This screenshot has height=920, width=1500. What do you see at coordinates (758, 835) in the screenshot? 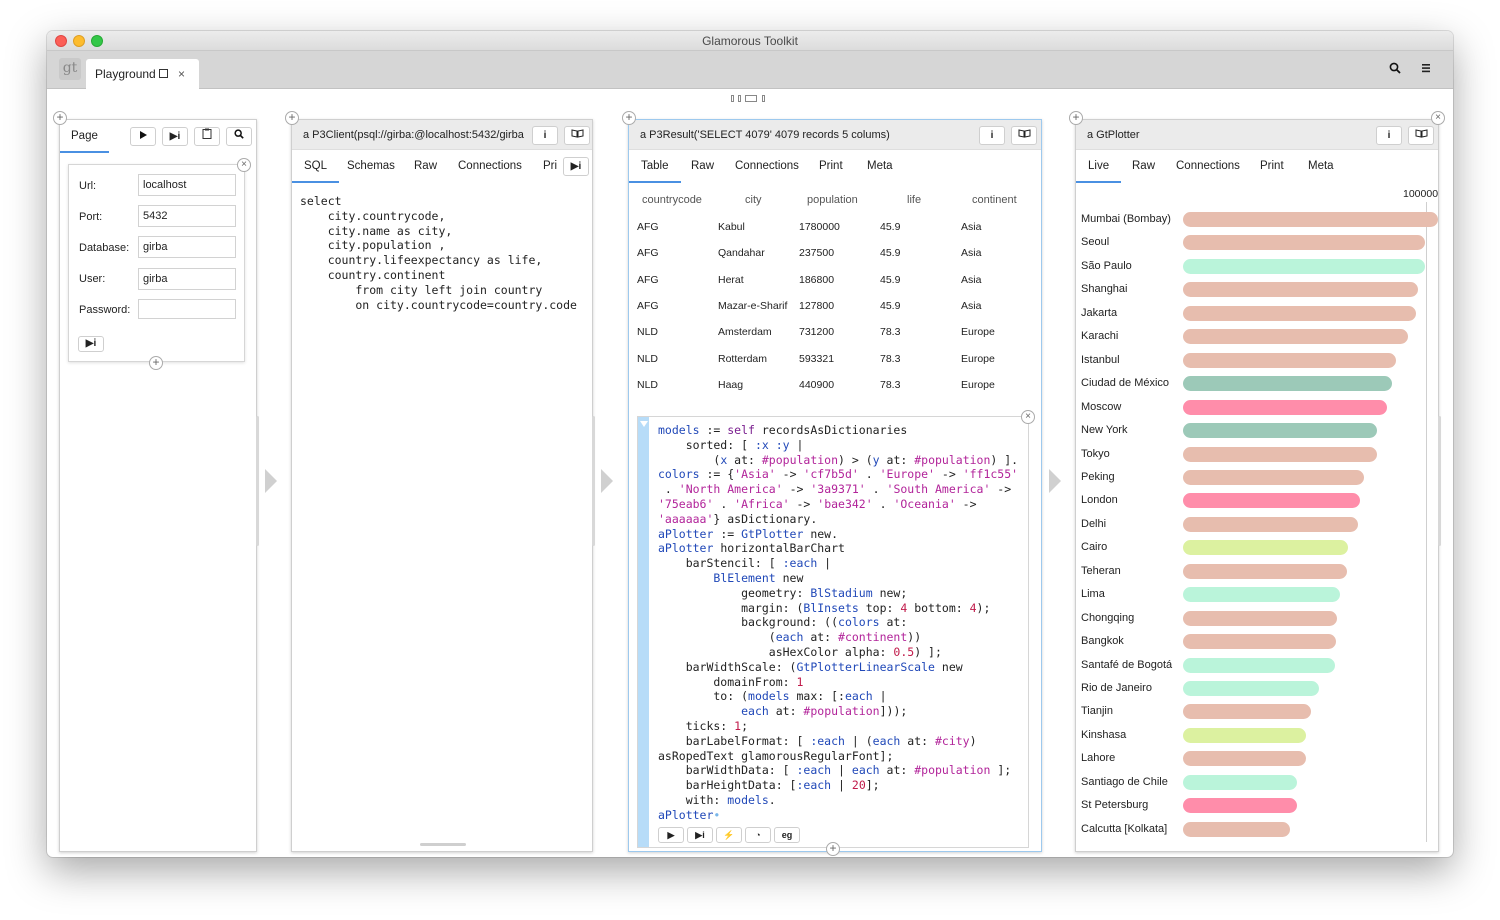
I see `profile-icon: ◔` at bounding box center [758, 835].